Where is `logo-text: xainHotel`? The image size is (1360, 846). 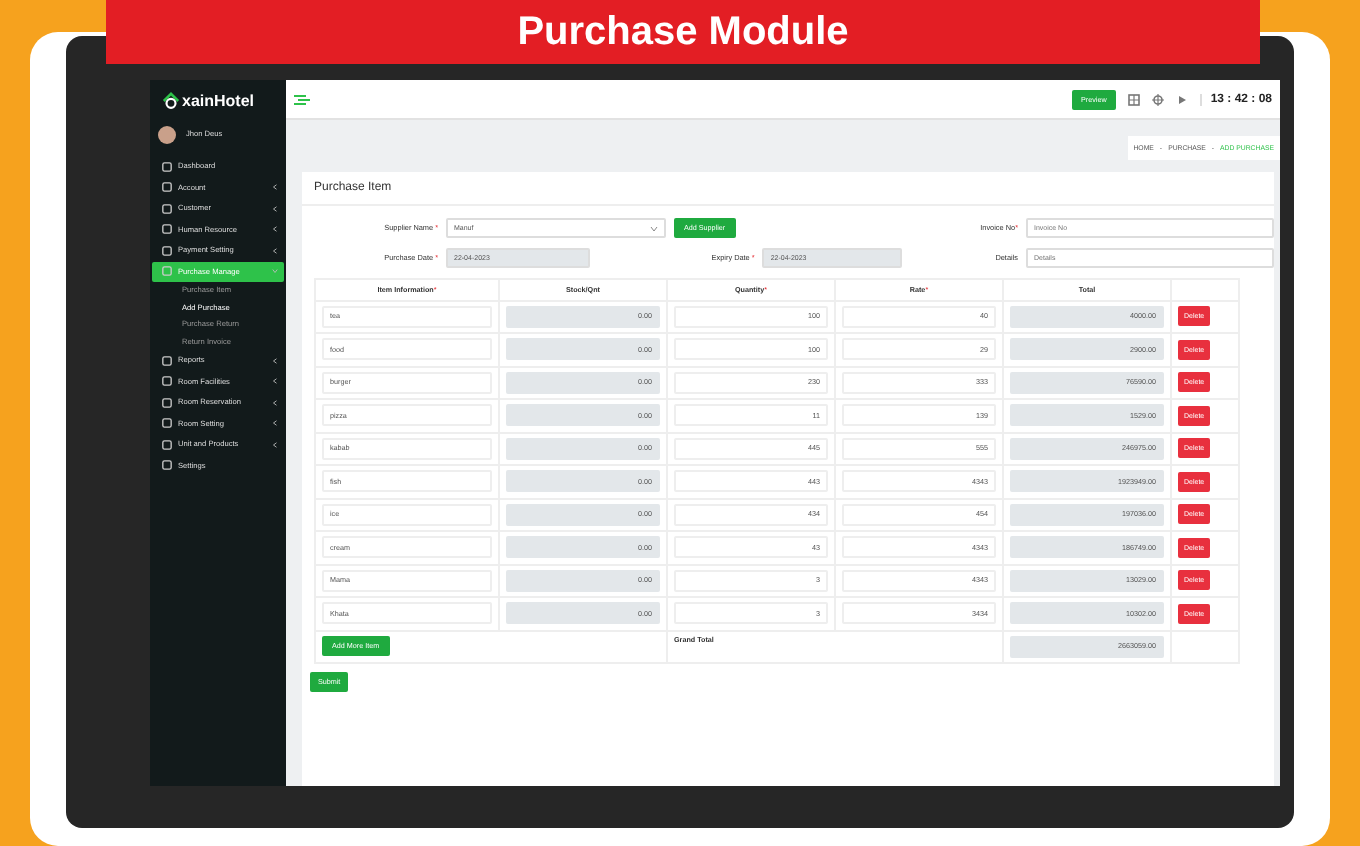
logo-text: xainHotel is located at coordinates (218, 100).